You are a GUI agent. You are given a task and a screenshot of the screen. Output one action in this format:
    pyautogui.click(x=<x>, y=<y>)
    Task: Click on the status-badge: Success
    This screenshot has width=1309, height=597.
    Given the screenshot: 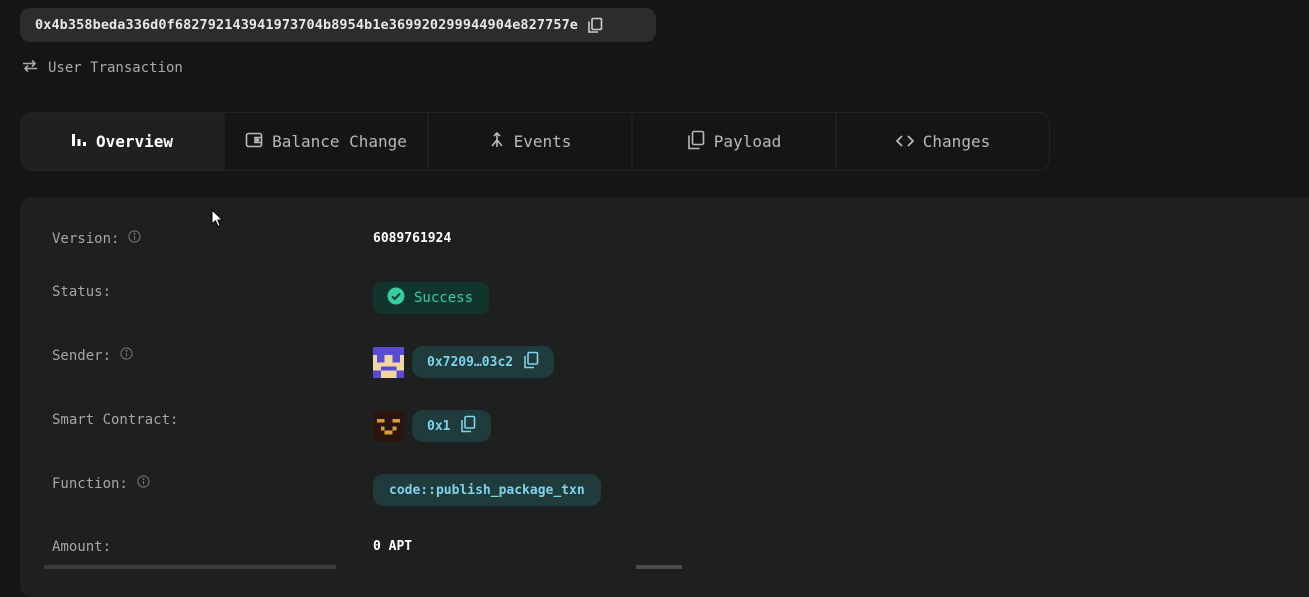 What is the action you would take?
    pyautogui.click(x=431, y=298)
    